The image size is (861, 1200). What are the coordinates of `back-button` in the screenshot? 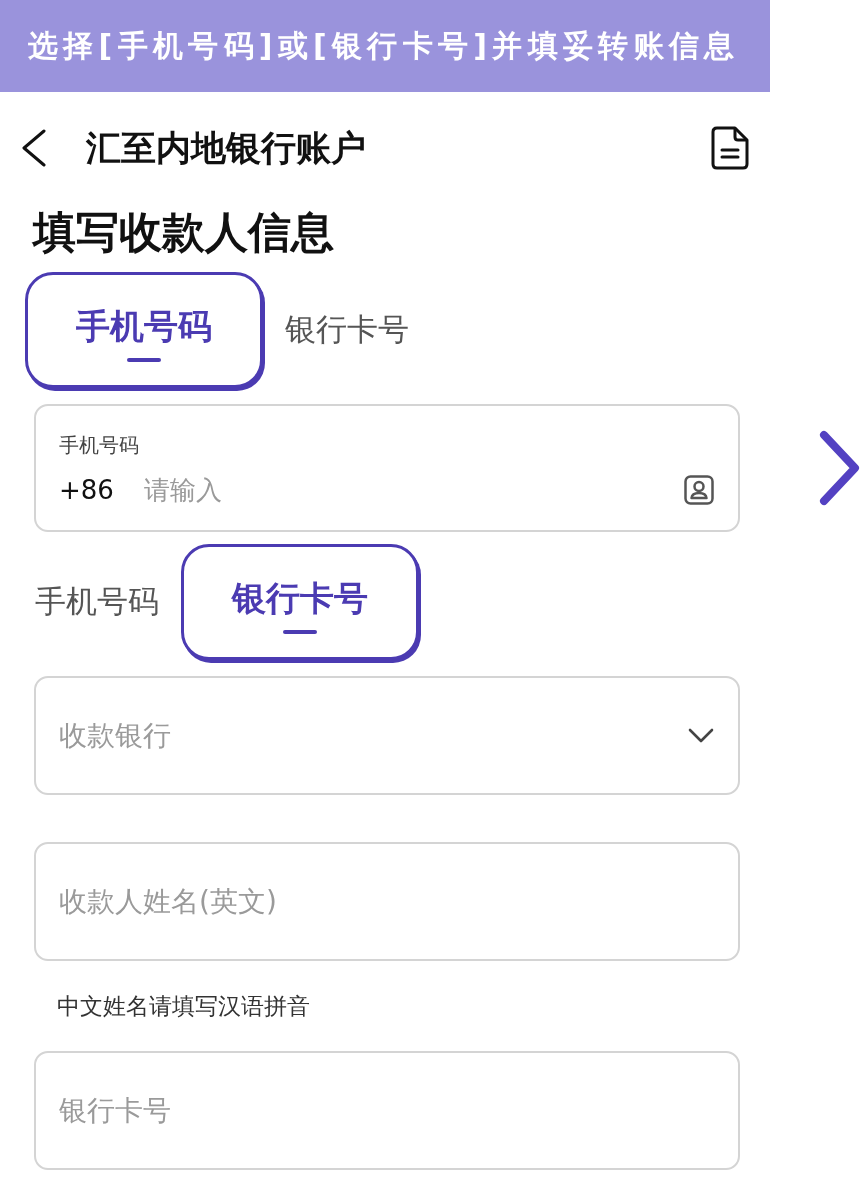 It's located at (34, 148).